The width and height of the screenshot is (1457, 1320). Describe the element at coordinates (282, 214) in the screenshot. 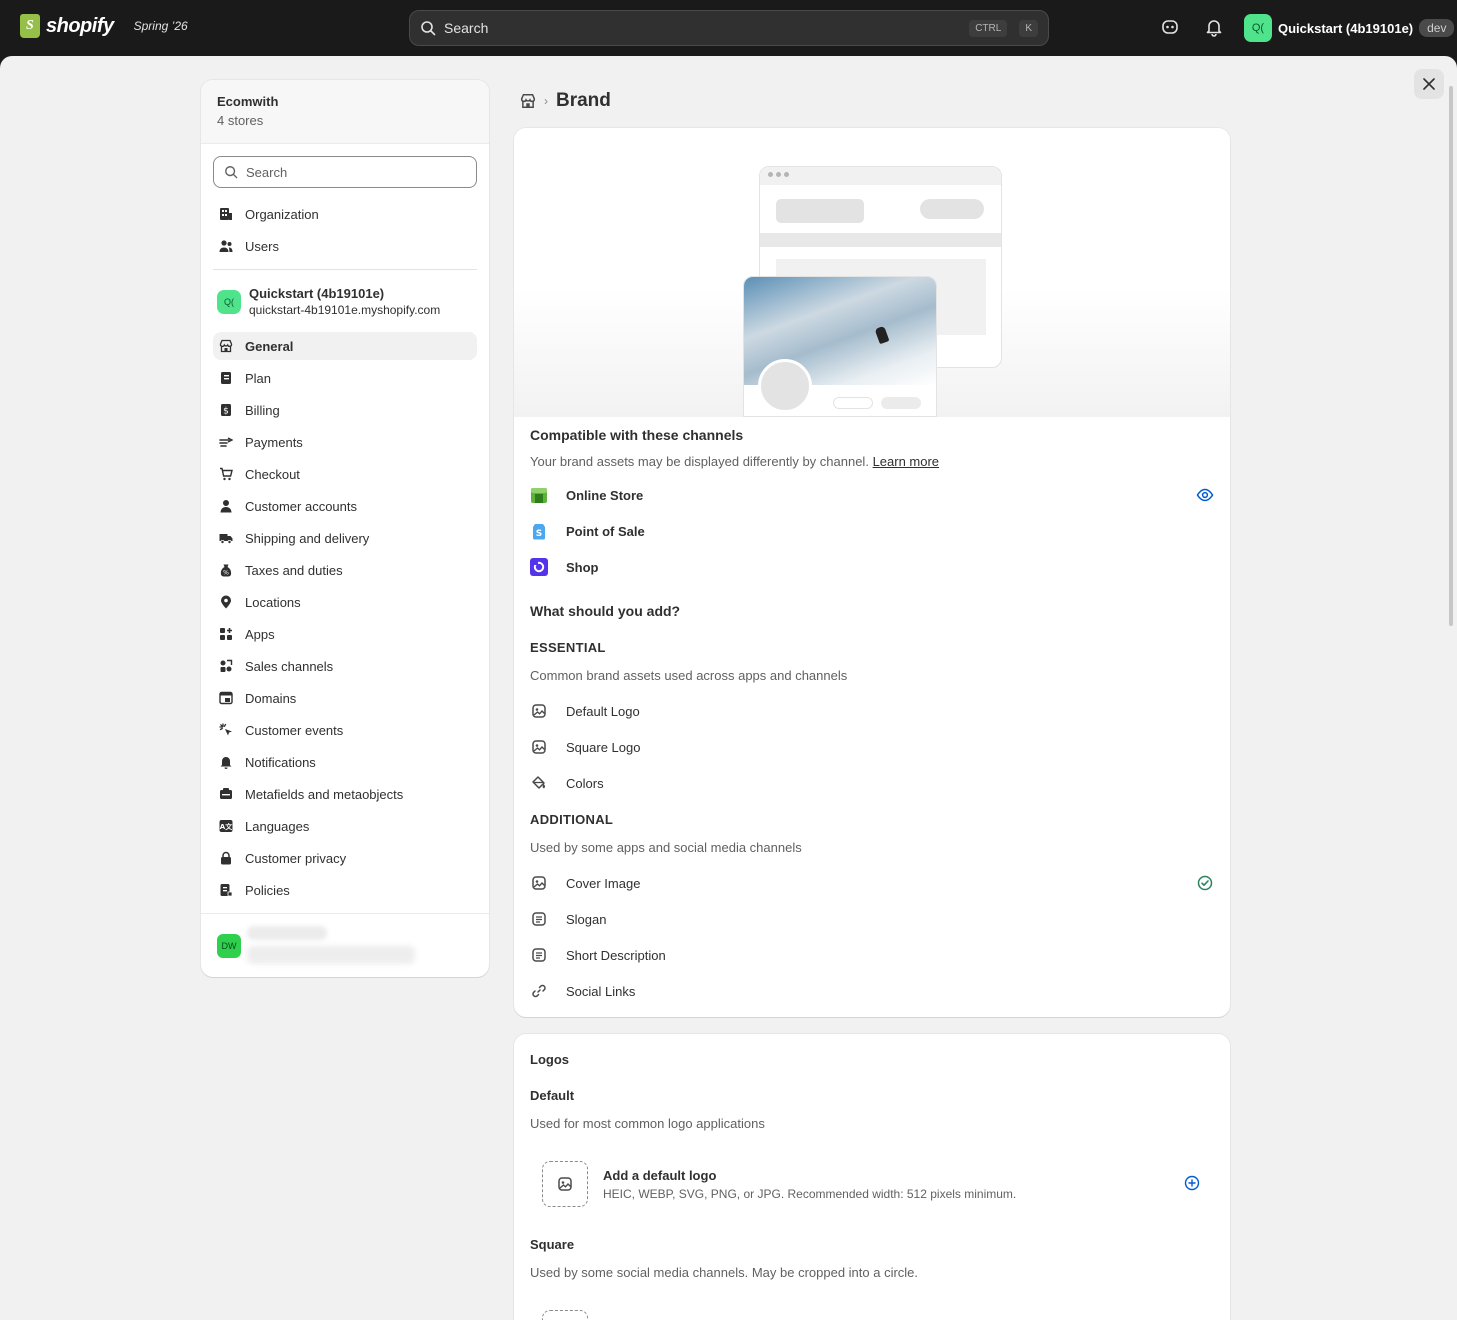

I see `sidebar-item-label: Organization` at that location.